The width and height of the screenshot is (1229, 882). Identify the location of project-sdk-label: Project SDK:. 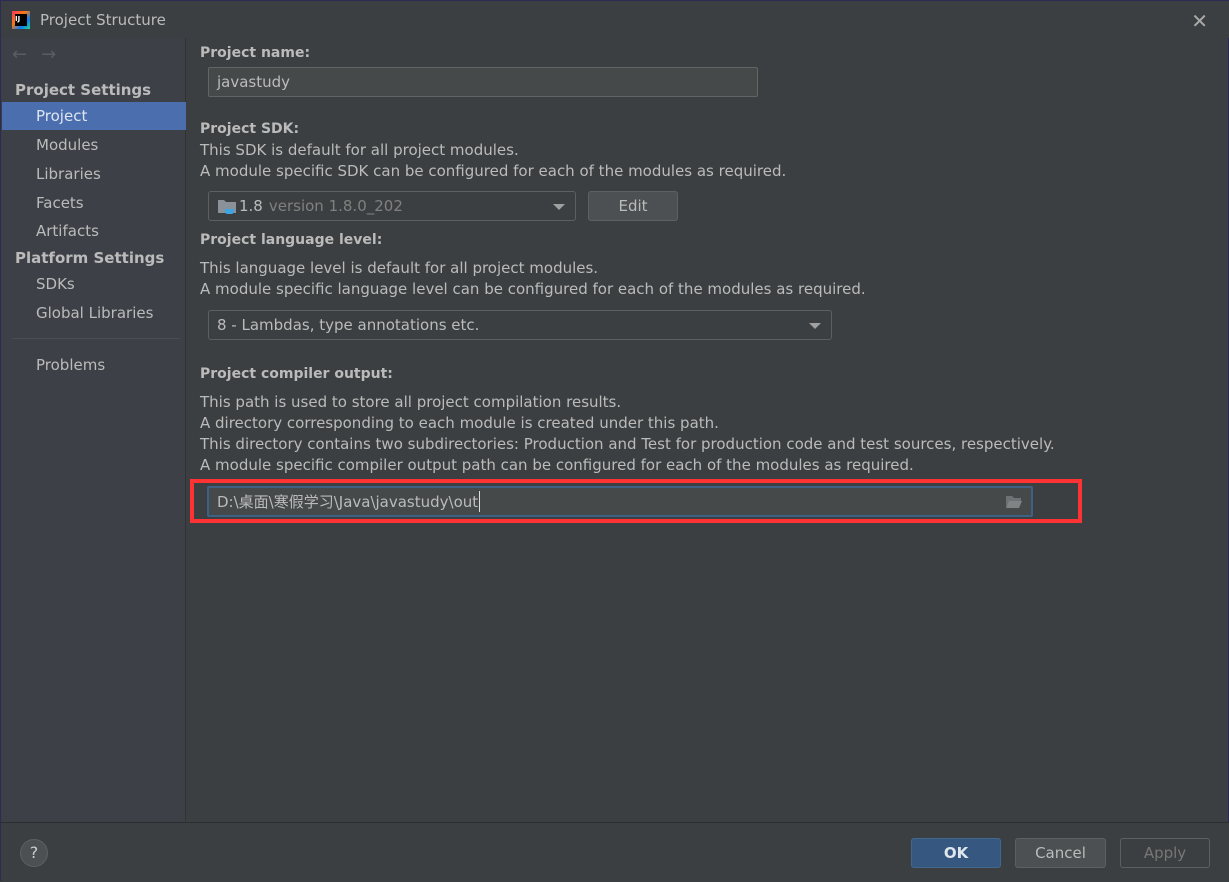
(250, 129).